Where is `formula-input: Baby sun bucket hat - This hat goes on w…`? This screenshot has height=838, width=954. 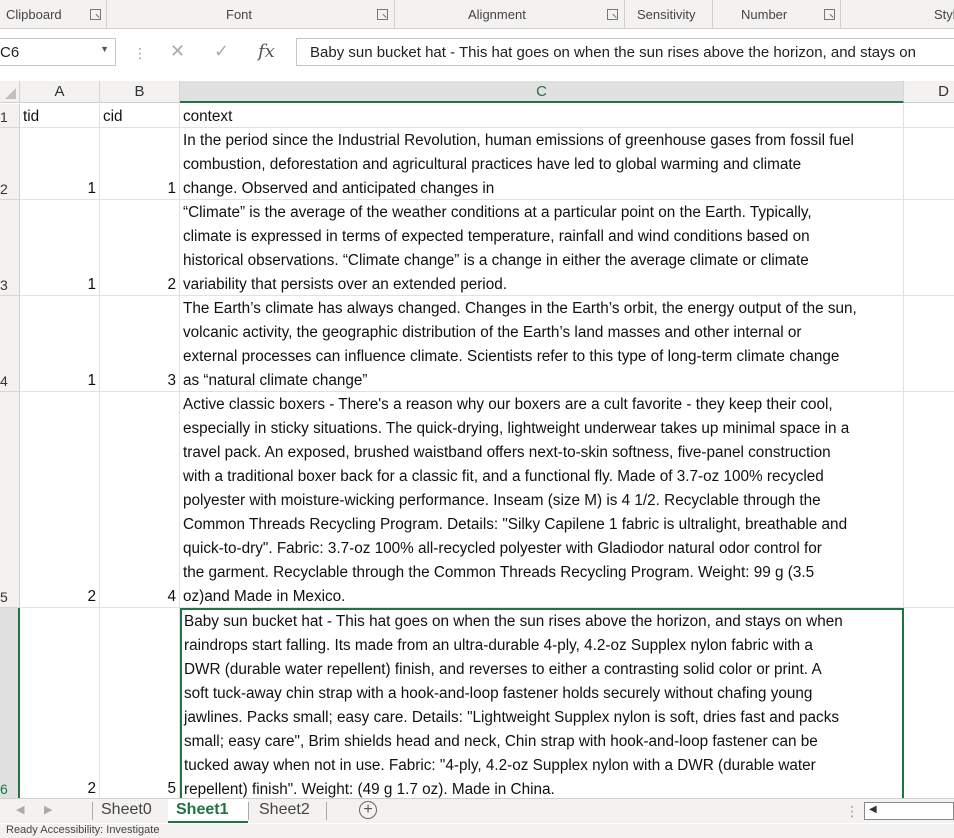
formula-input: Baby sun bucket hat - This hat goes on w… is located at coordinates (625, 52).